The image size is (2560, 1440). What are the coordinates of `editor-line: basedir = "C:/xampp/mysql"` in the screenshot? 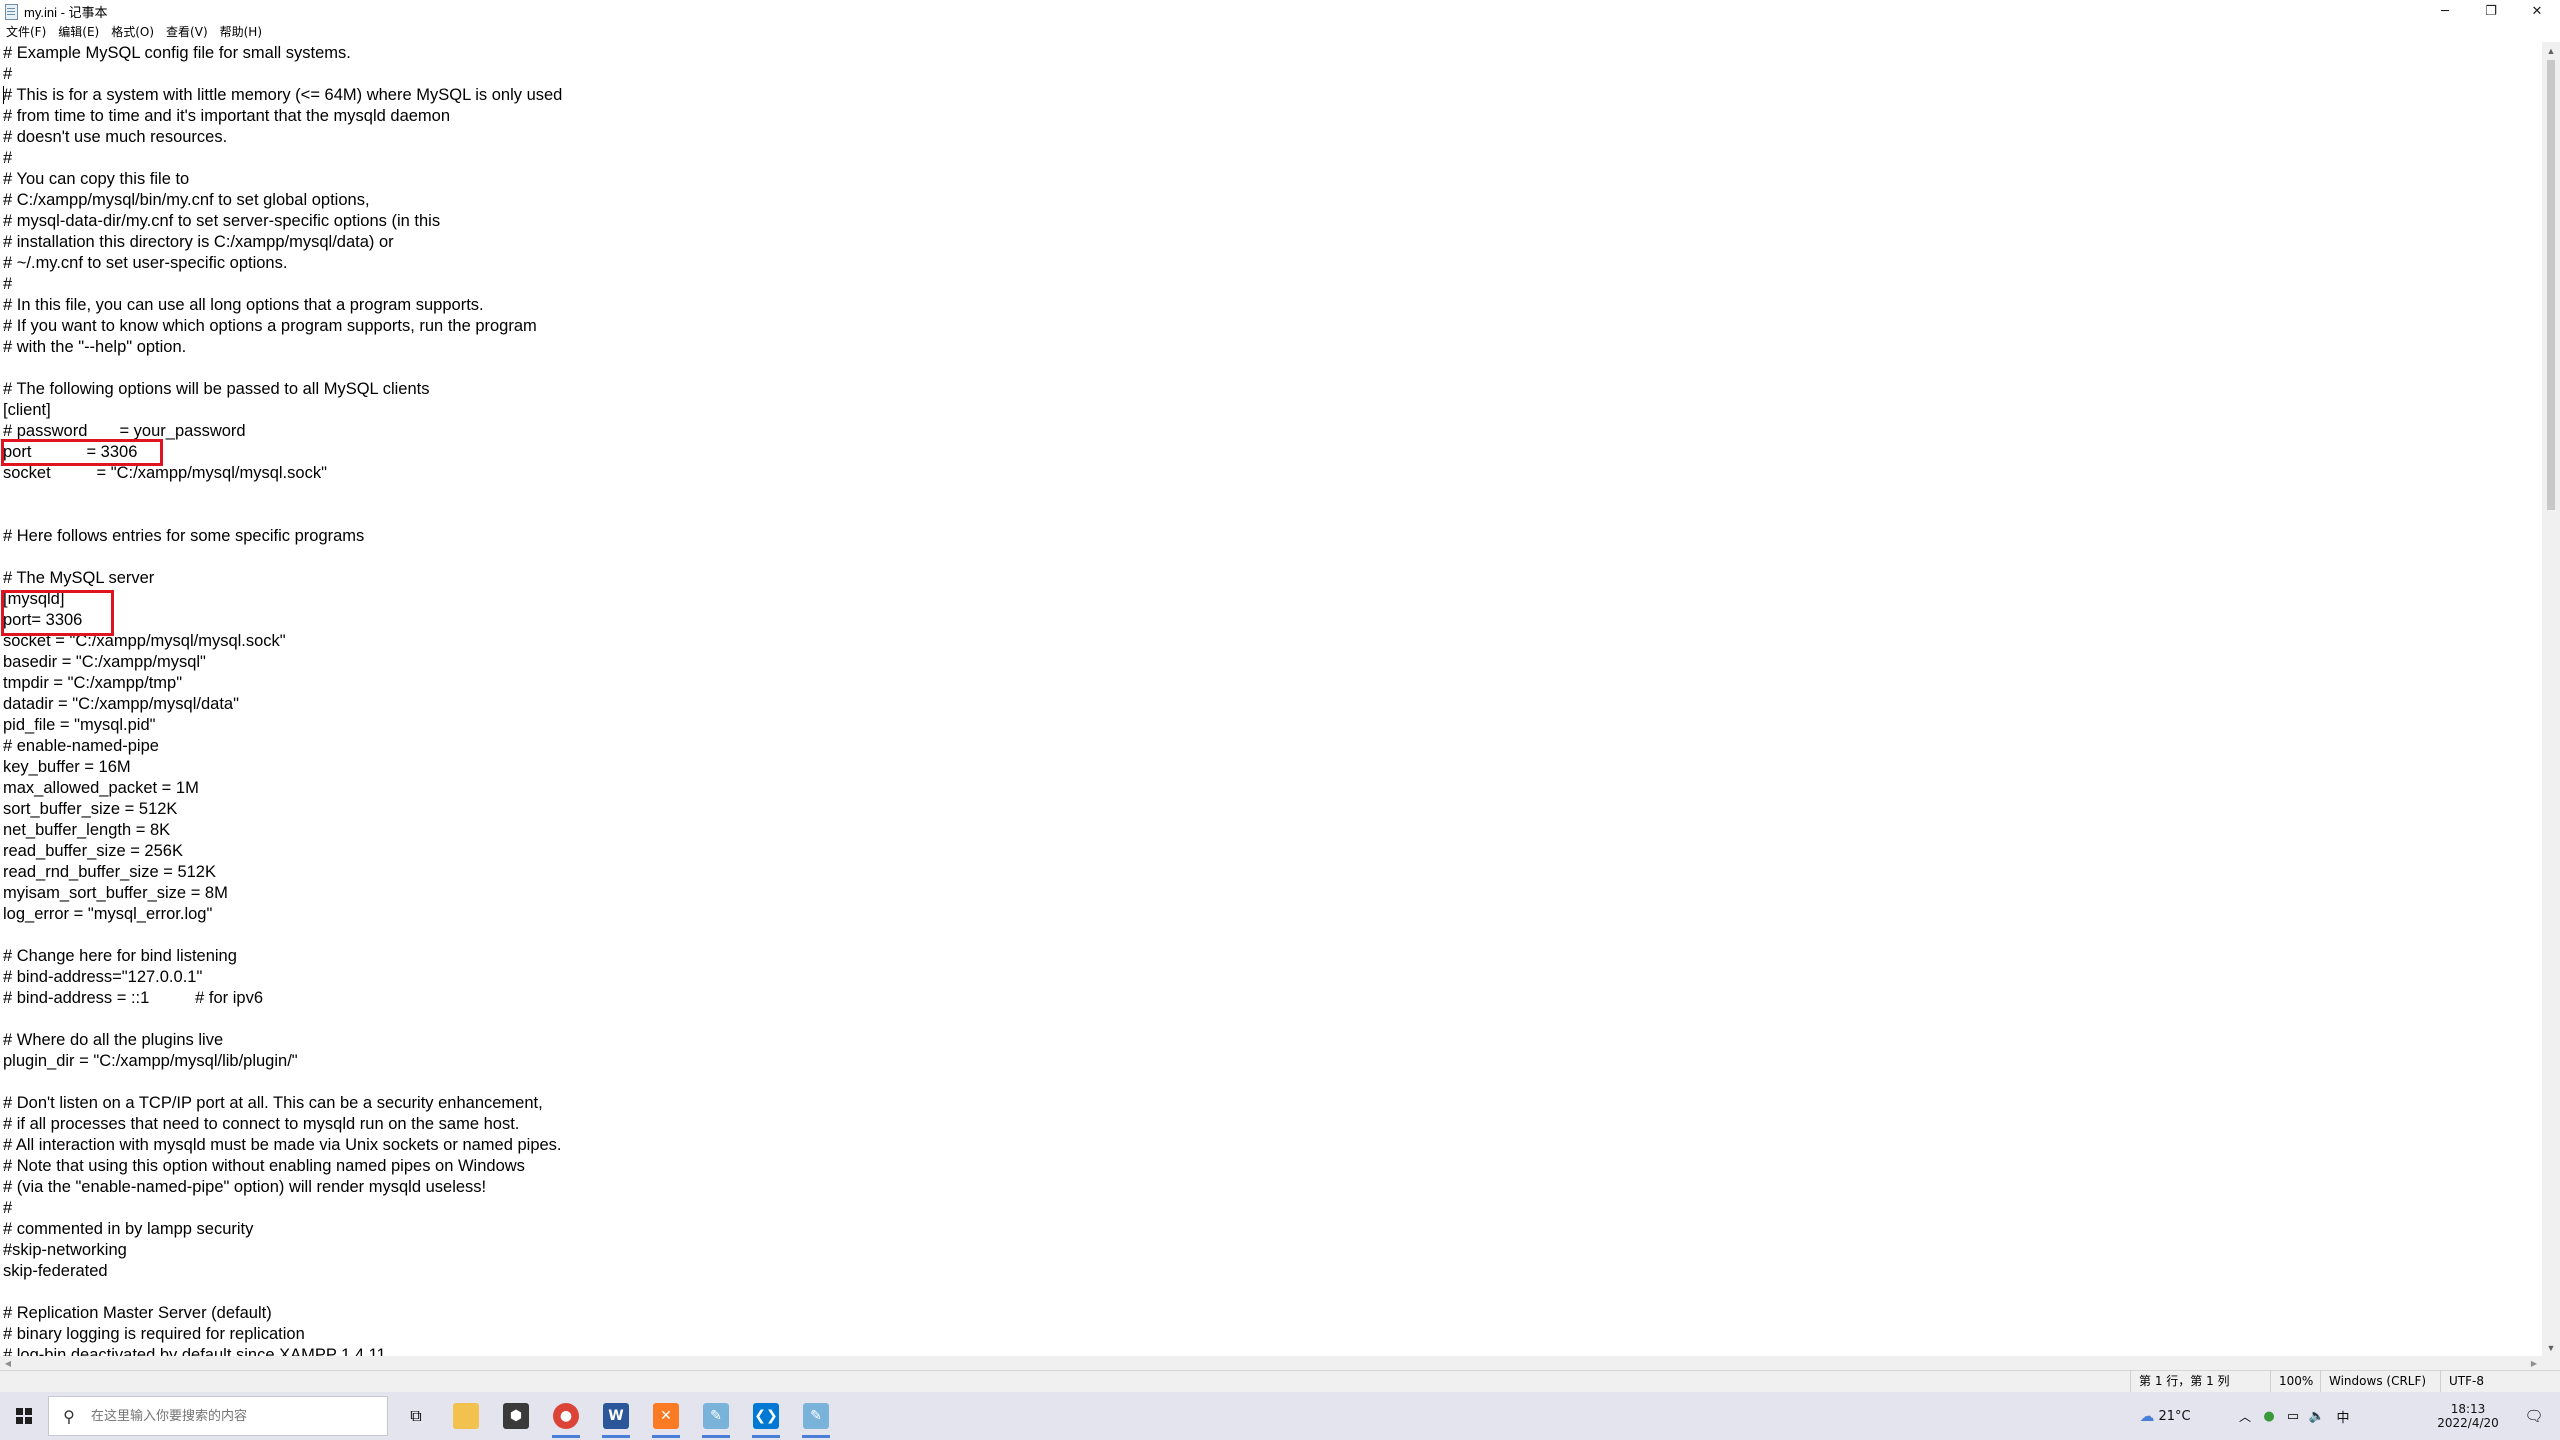 It's located at (282, 662).